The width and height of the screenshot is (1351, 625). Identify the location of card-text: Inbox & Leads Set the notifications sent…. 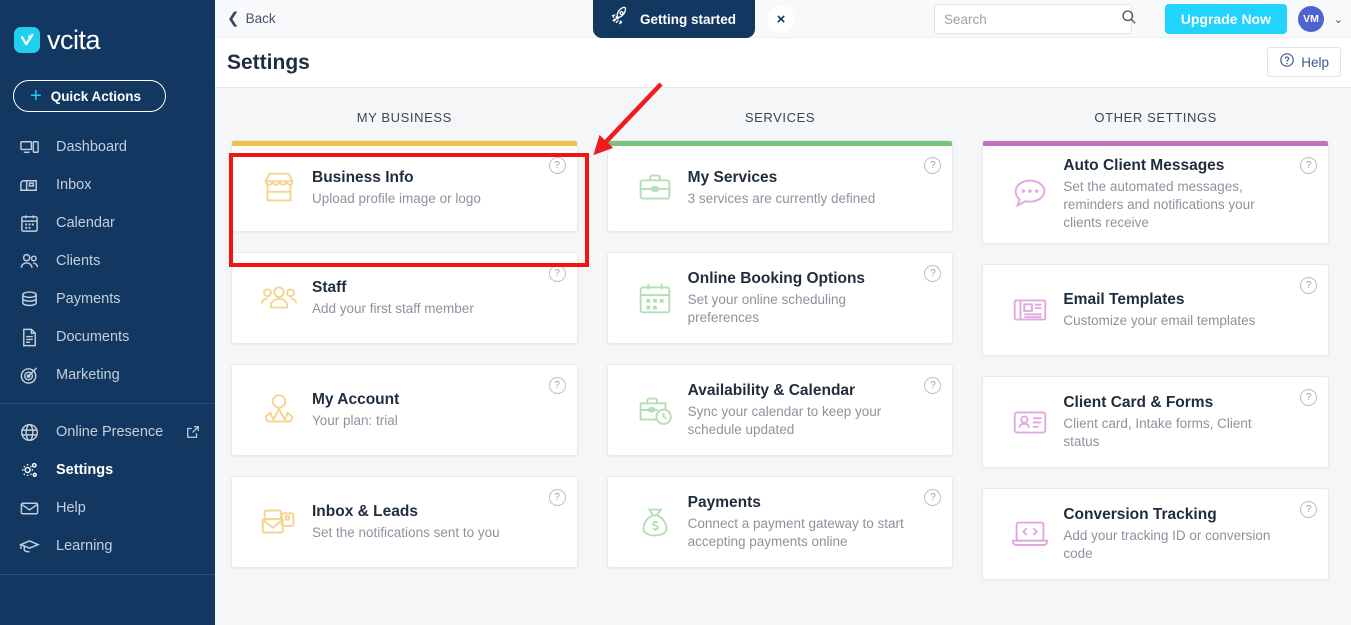
(424, 522).